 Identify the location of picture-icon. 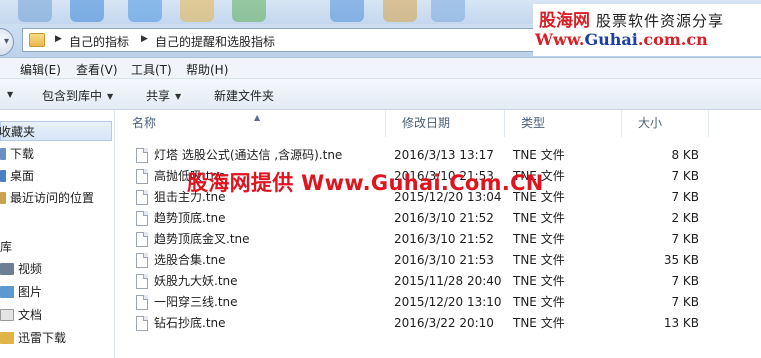
(7, 292).